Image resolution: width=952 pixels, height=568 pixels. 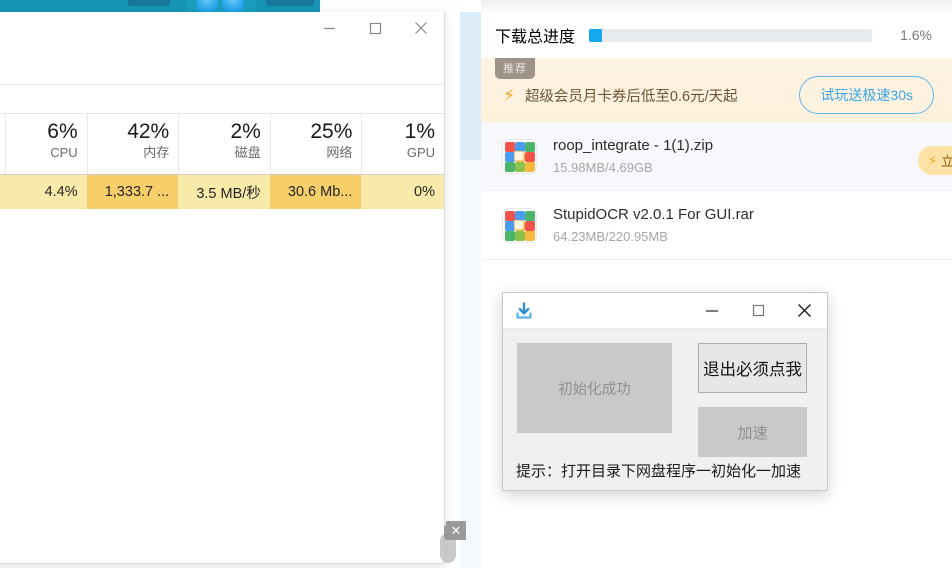 What do you see at coordinates (419, 132) in the screenshot?
I see `gpu-total-percent: 1%` at bounding box center [419, 132].